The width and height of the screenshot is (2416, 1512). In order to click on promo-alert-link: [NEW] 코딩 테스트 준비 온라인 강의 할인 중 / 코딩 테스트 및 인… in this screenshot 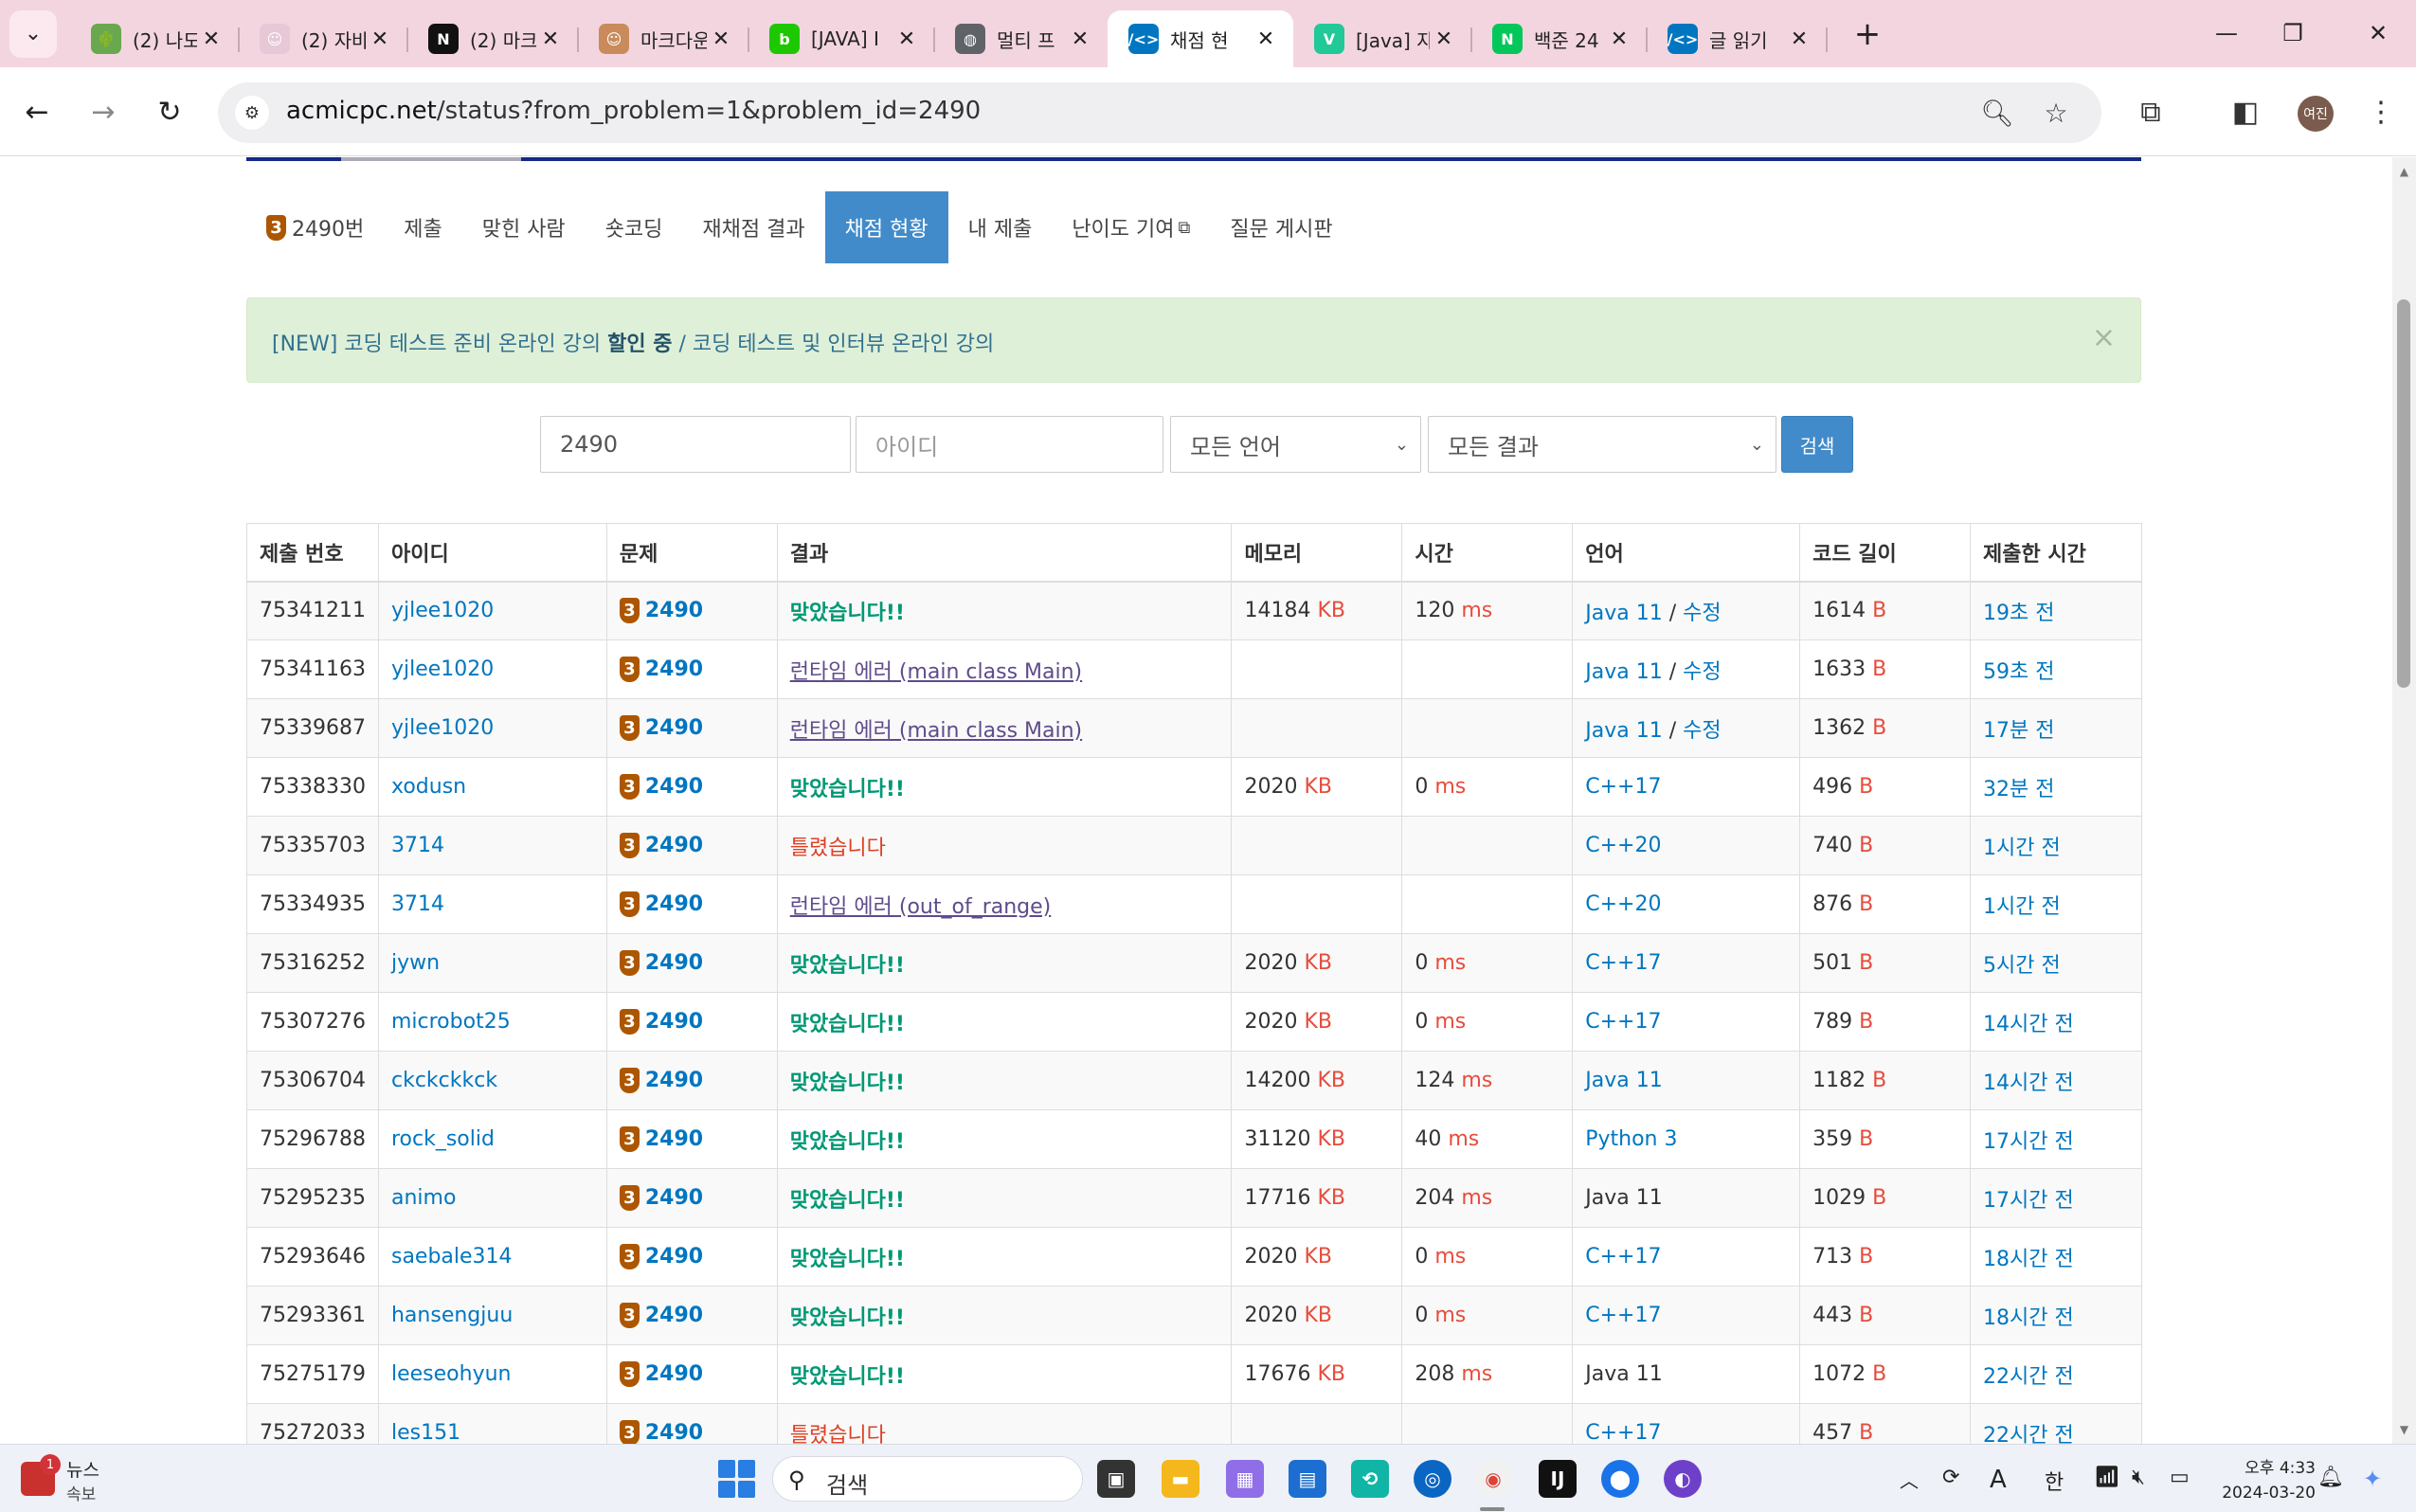, I will do `click(633, 342)`.